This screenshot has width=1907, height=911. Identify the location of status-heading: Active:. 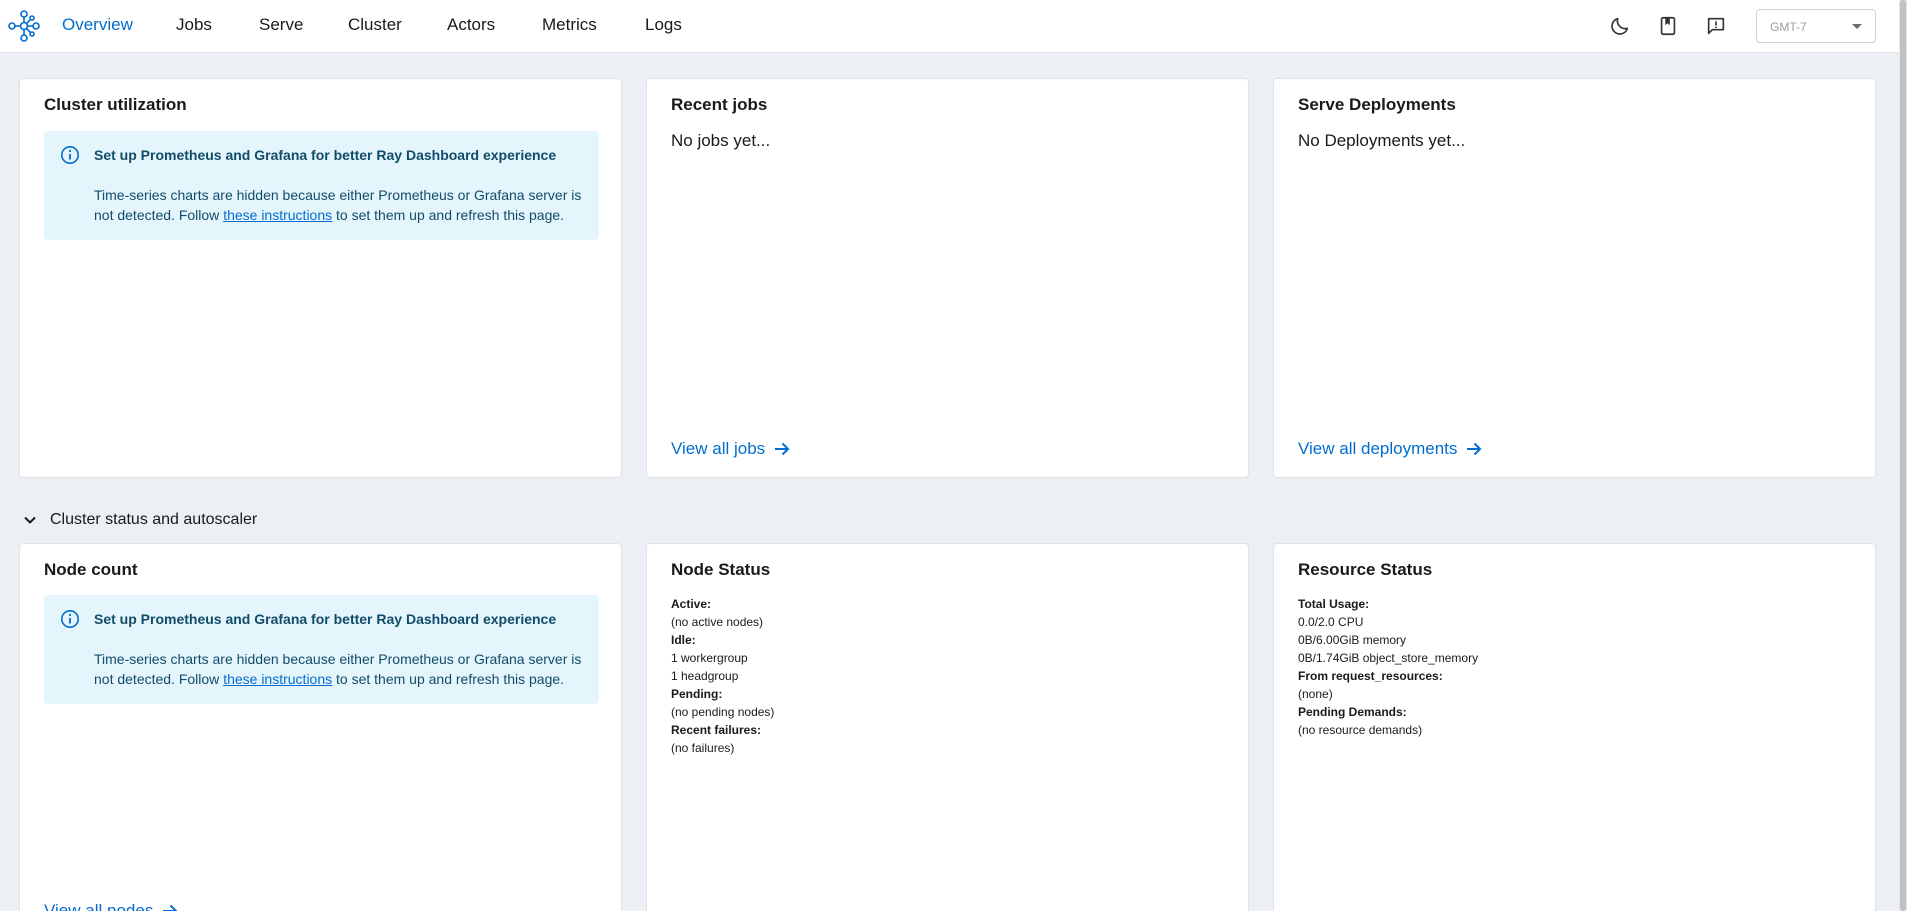
(691, 604).